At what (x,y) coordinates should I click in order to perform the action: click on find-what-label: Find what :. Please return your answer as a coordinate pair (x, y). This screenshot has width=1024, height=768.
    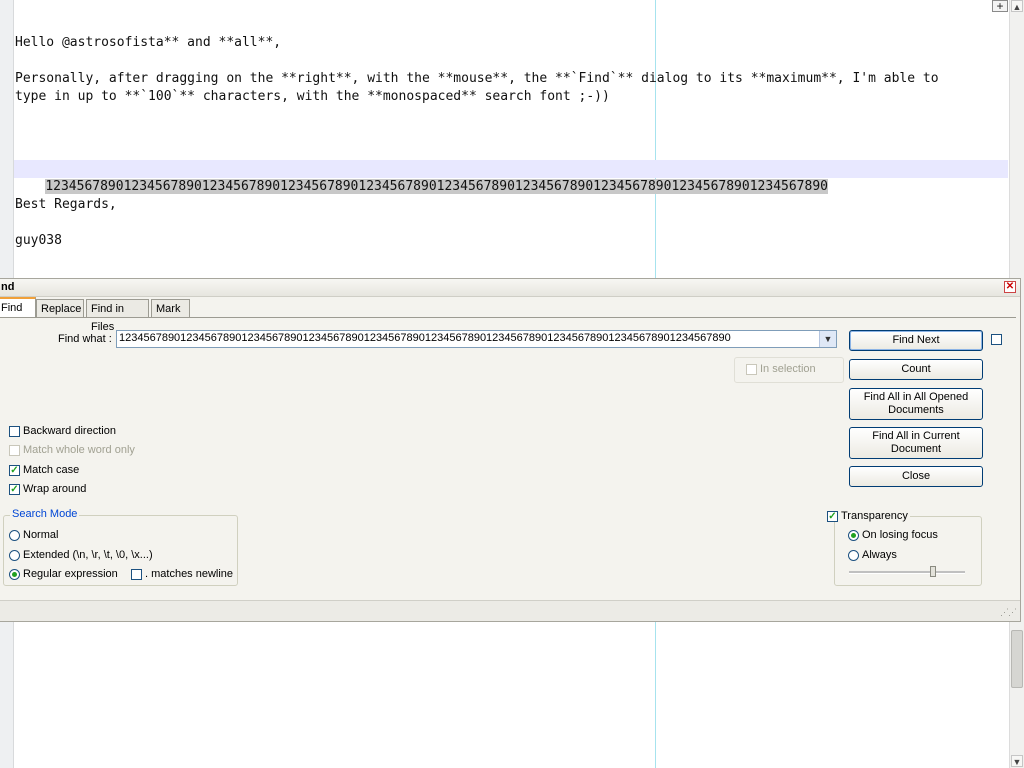
    Looking at the image, I should click on (85, 339).